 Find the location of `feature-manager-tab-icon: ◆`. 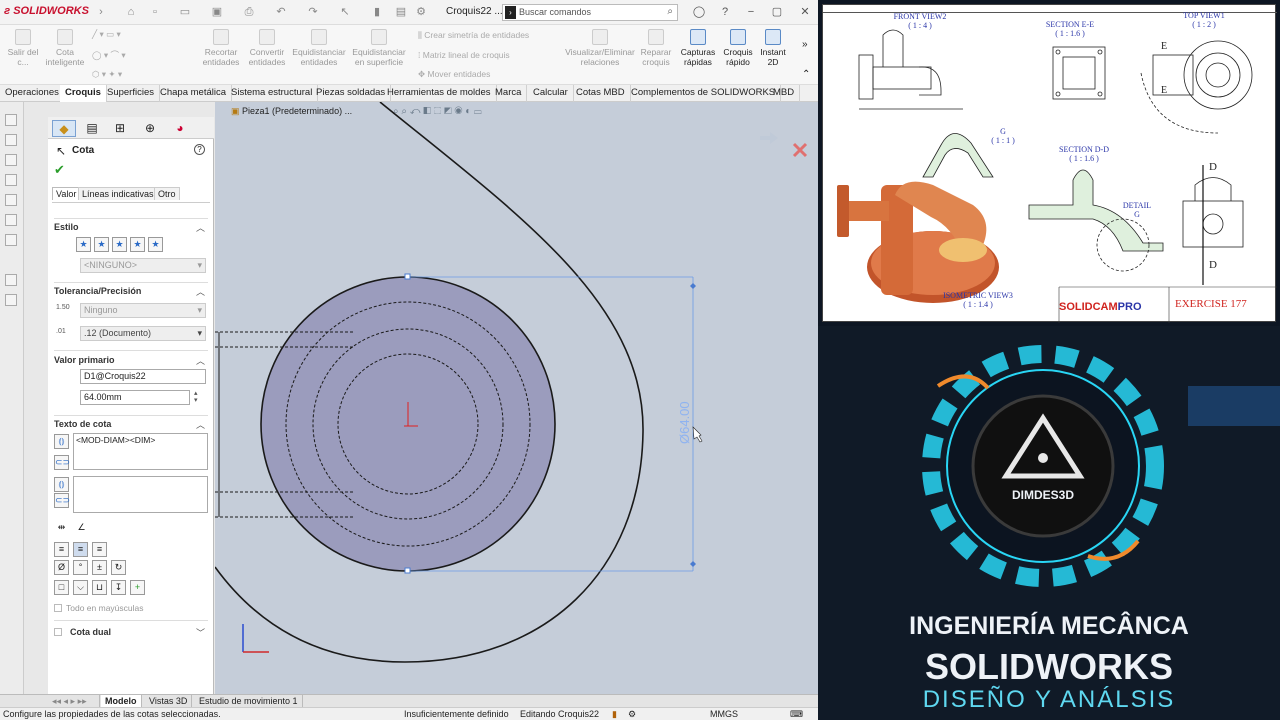

feature-manager-tab-icon: ◆ is located at coordinates (64, 128).